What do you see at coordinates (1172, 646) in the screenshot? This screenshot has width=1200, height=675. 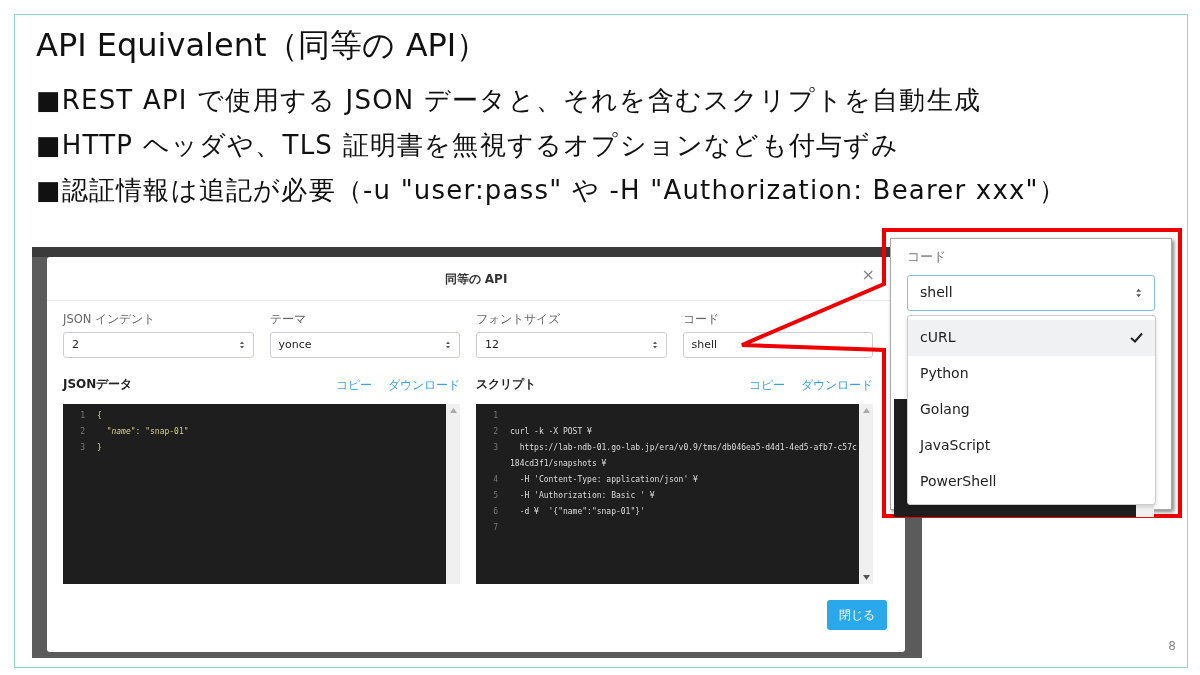 I see `page-number: 8` at bounding box center [1172, 646].